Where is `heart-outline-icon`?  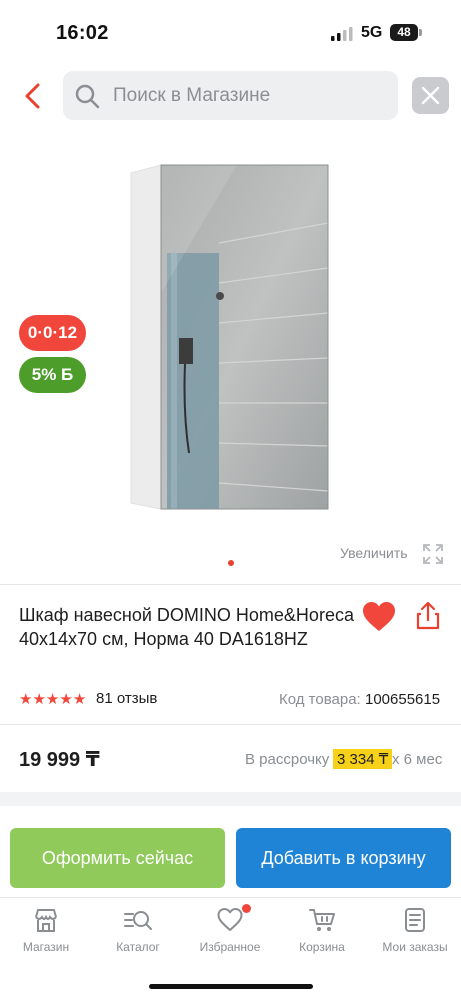
heart-outline-icon is located at coordinates (230, 919).